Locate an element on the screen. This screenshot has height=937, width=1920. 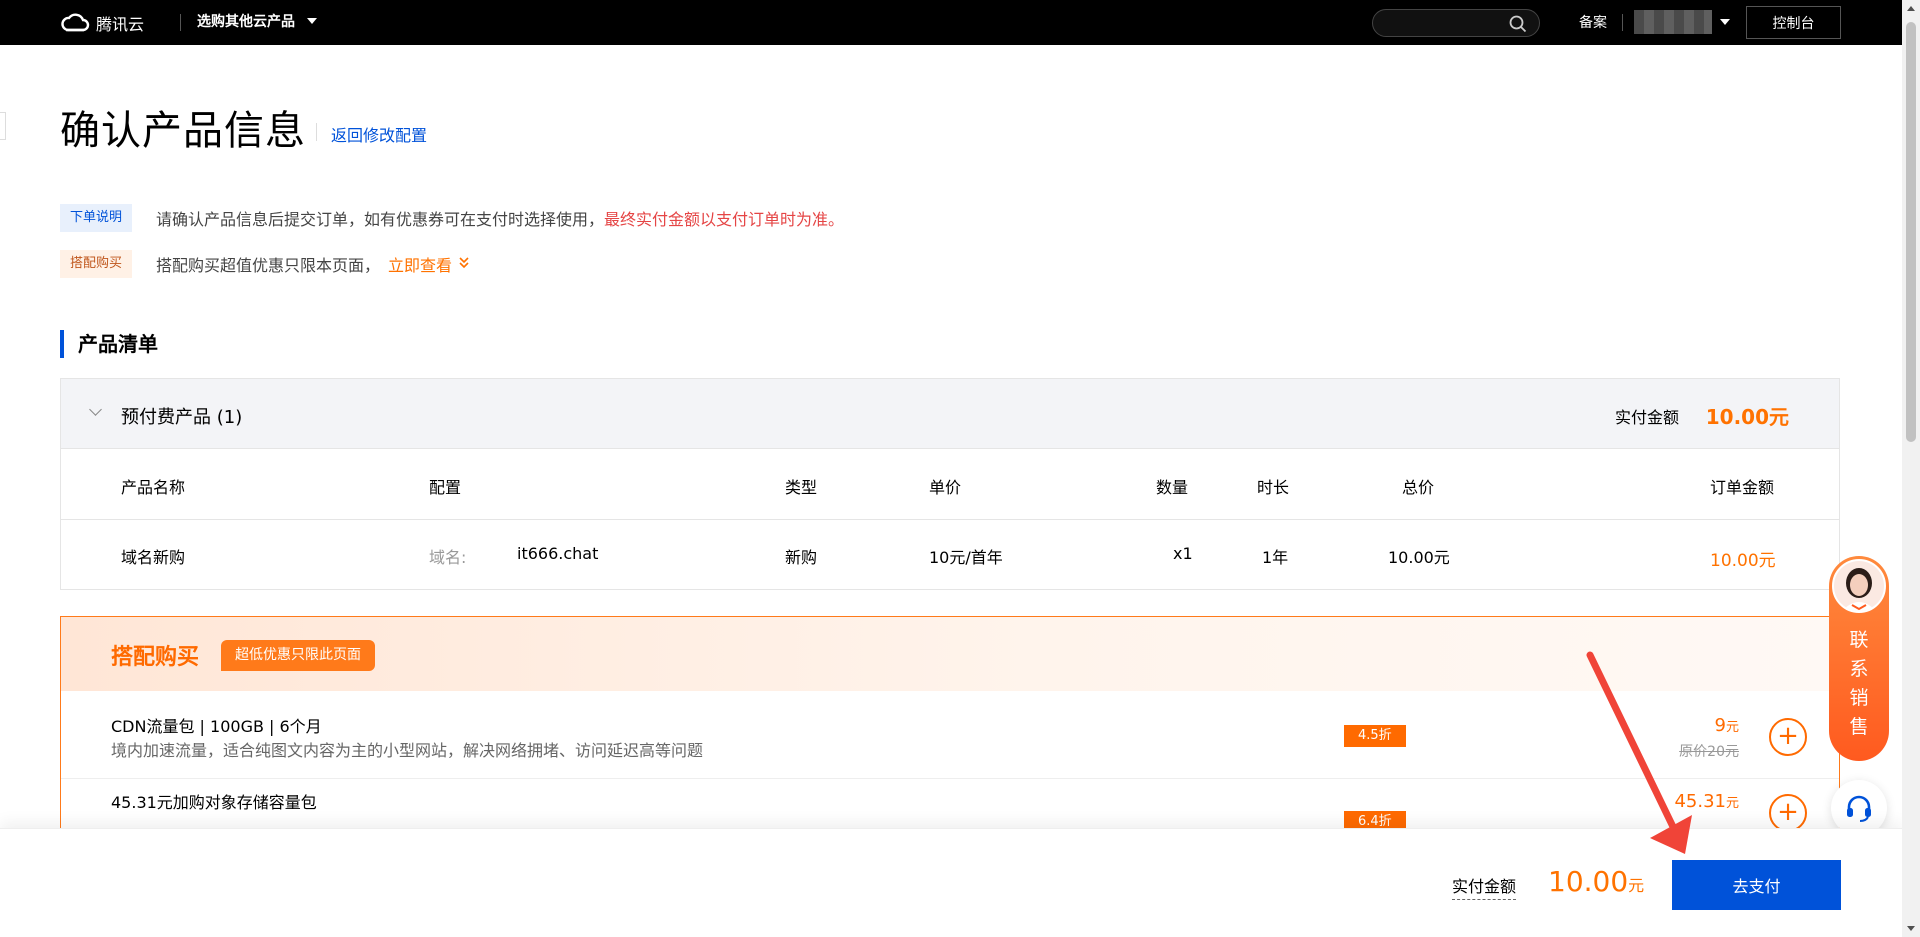
search-icon is located at coordinates (1518, 24).